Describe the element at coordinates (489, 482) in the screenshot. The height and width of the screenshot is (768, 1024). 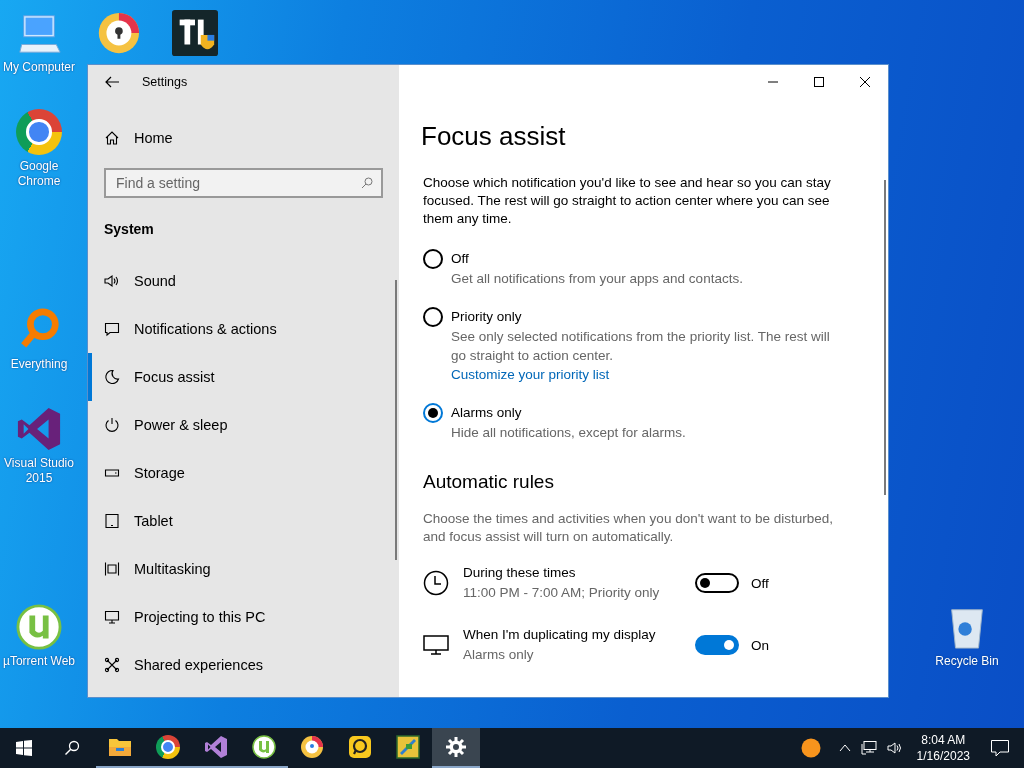
I see `section-heading: Automatic rules` at that location.